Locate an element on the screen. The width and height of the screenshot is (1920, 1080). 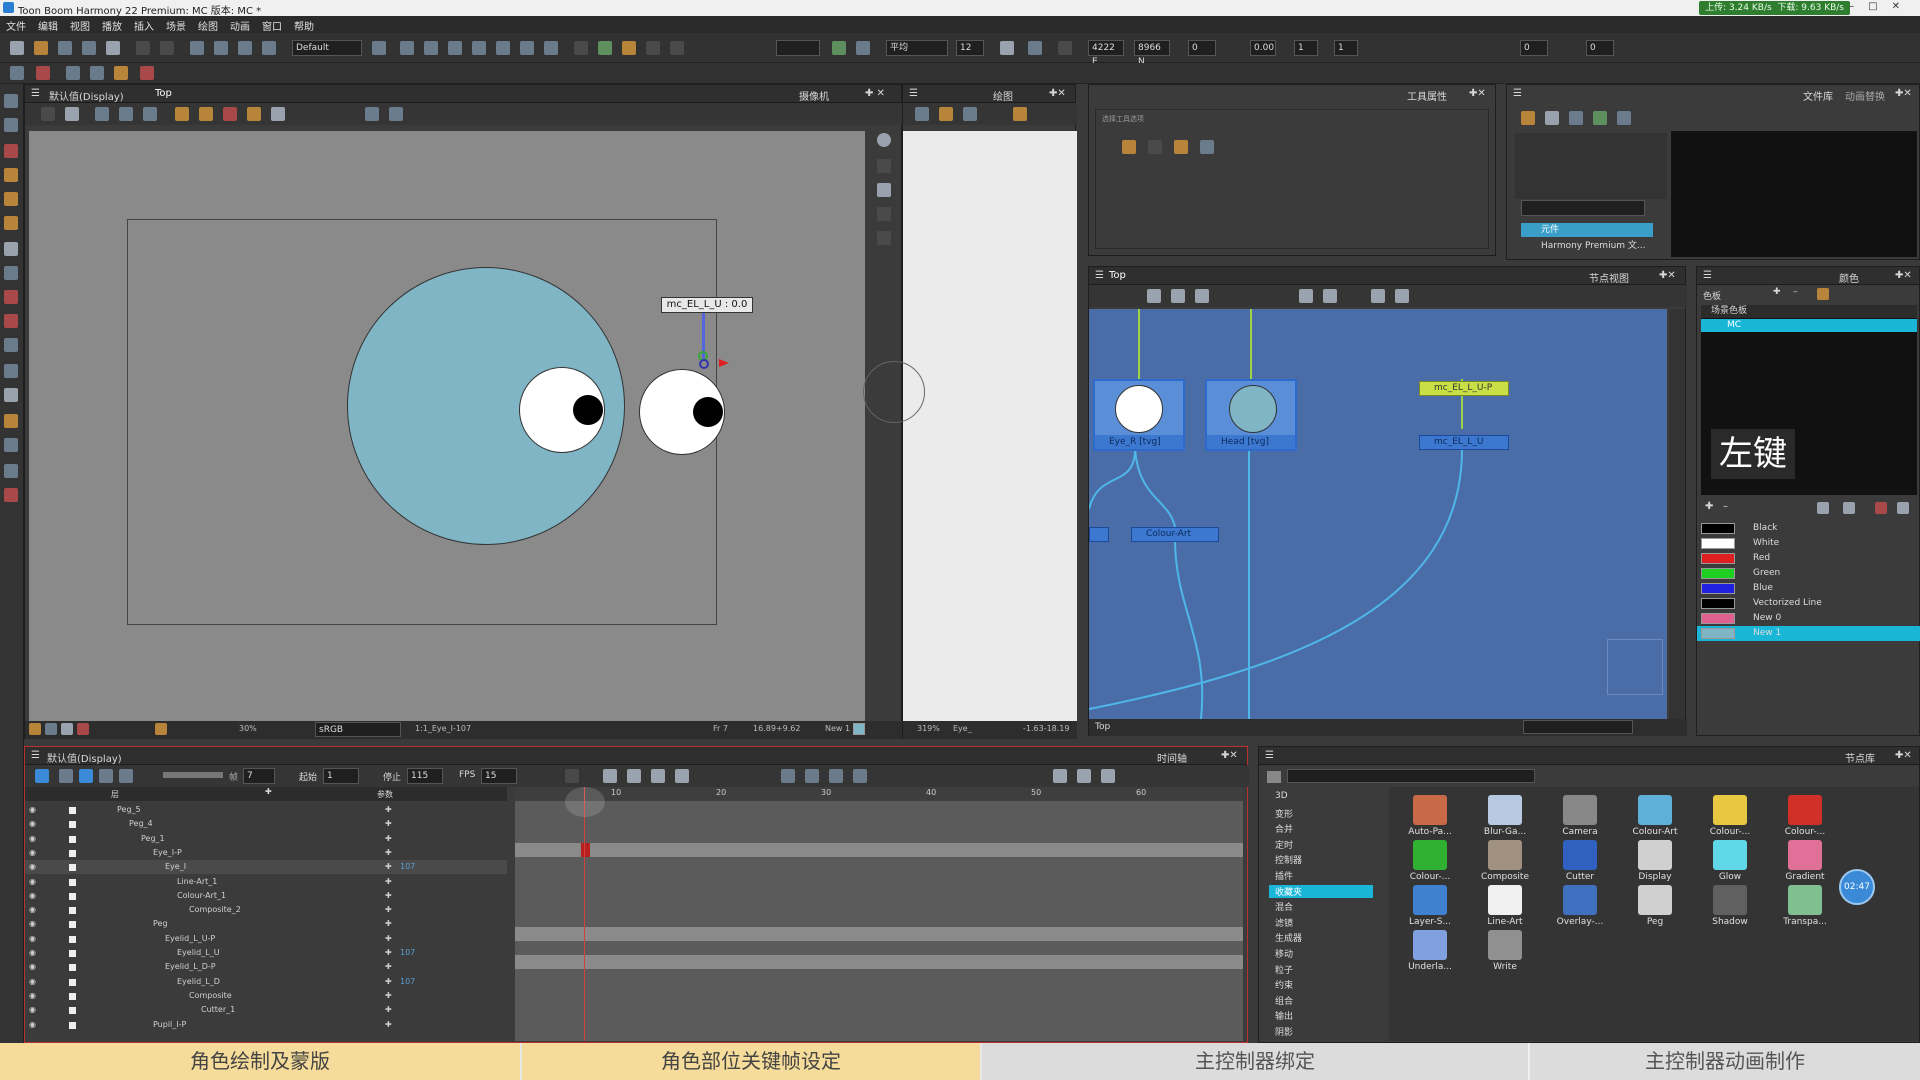
library-tab-1: 文件库 is located at coordinates (1818, 95).